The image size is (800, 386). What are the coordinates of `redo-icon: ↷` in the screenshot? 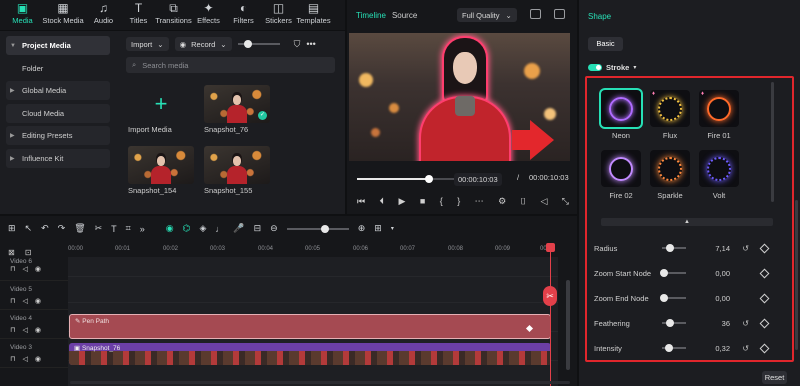 It's located at (62, 228).